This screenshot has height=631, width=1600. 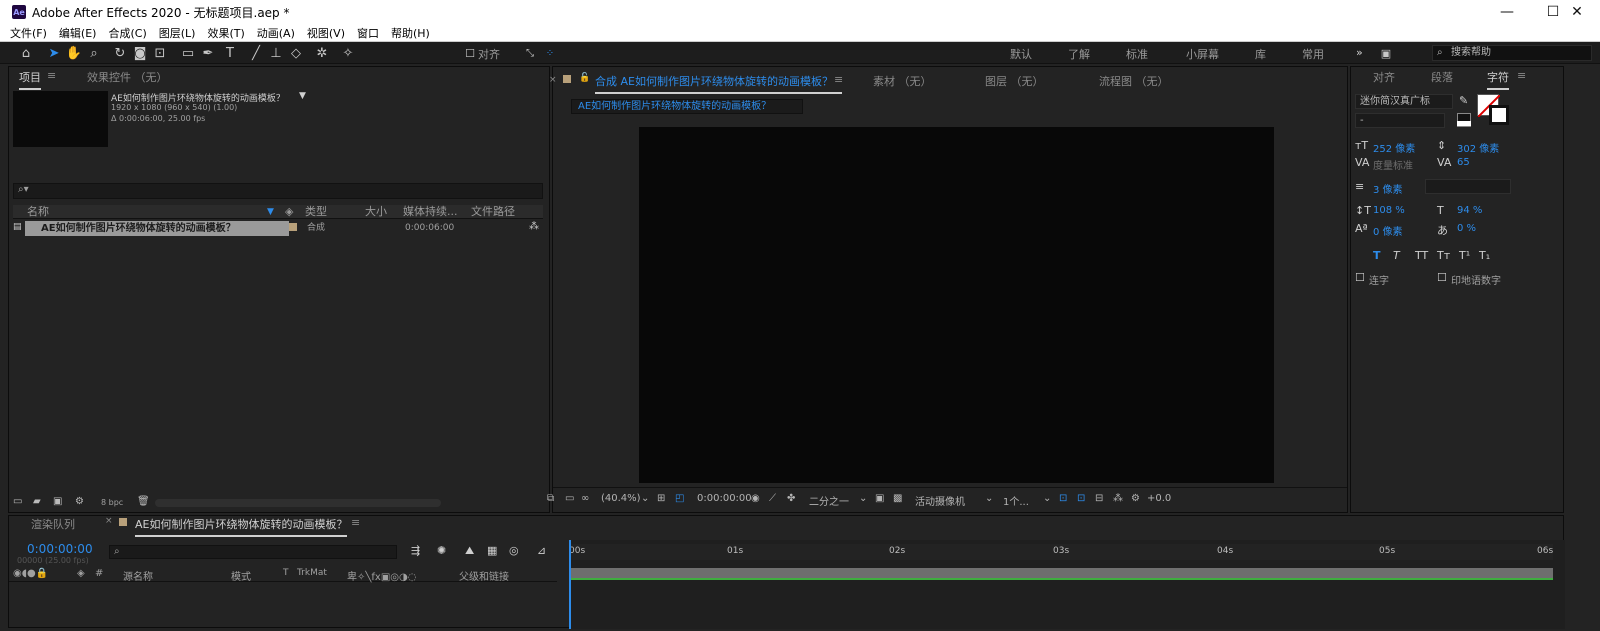 What do you see at coordinates (724, 498) in the screenshot?
I see `current-time-display: 0:00:00:00` at bounding box center [724, 498].